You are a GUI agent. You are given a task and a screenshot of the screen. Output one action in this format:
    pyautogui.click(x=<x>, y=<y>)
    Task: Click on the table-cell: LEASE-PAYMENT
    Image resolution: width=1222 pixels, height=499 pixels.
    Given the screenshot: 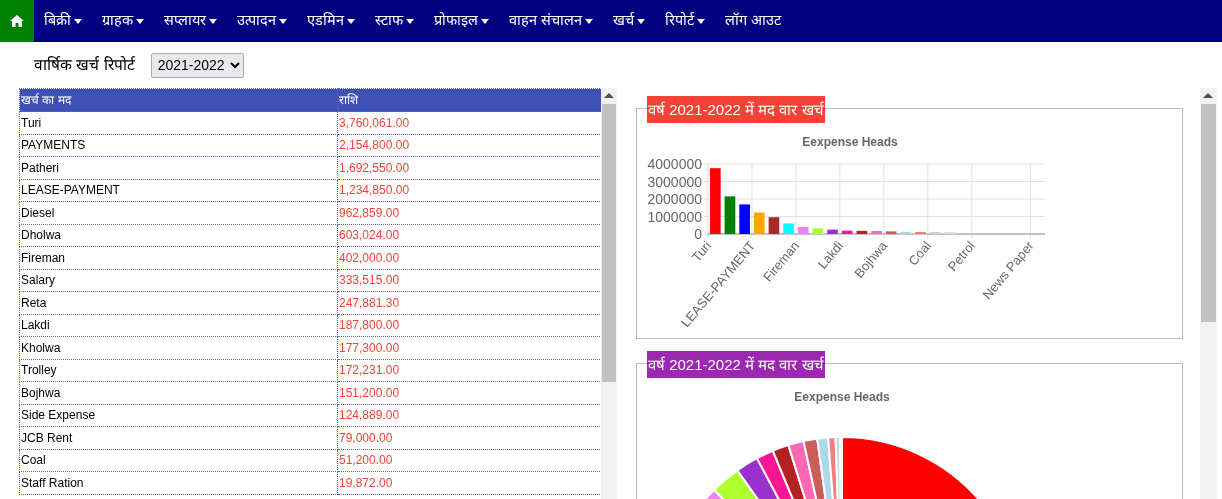 What is the action you would take?
    pyautogui.click(x=178, y=190)
    